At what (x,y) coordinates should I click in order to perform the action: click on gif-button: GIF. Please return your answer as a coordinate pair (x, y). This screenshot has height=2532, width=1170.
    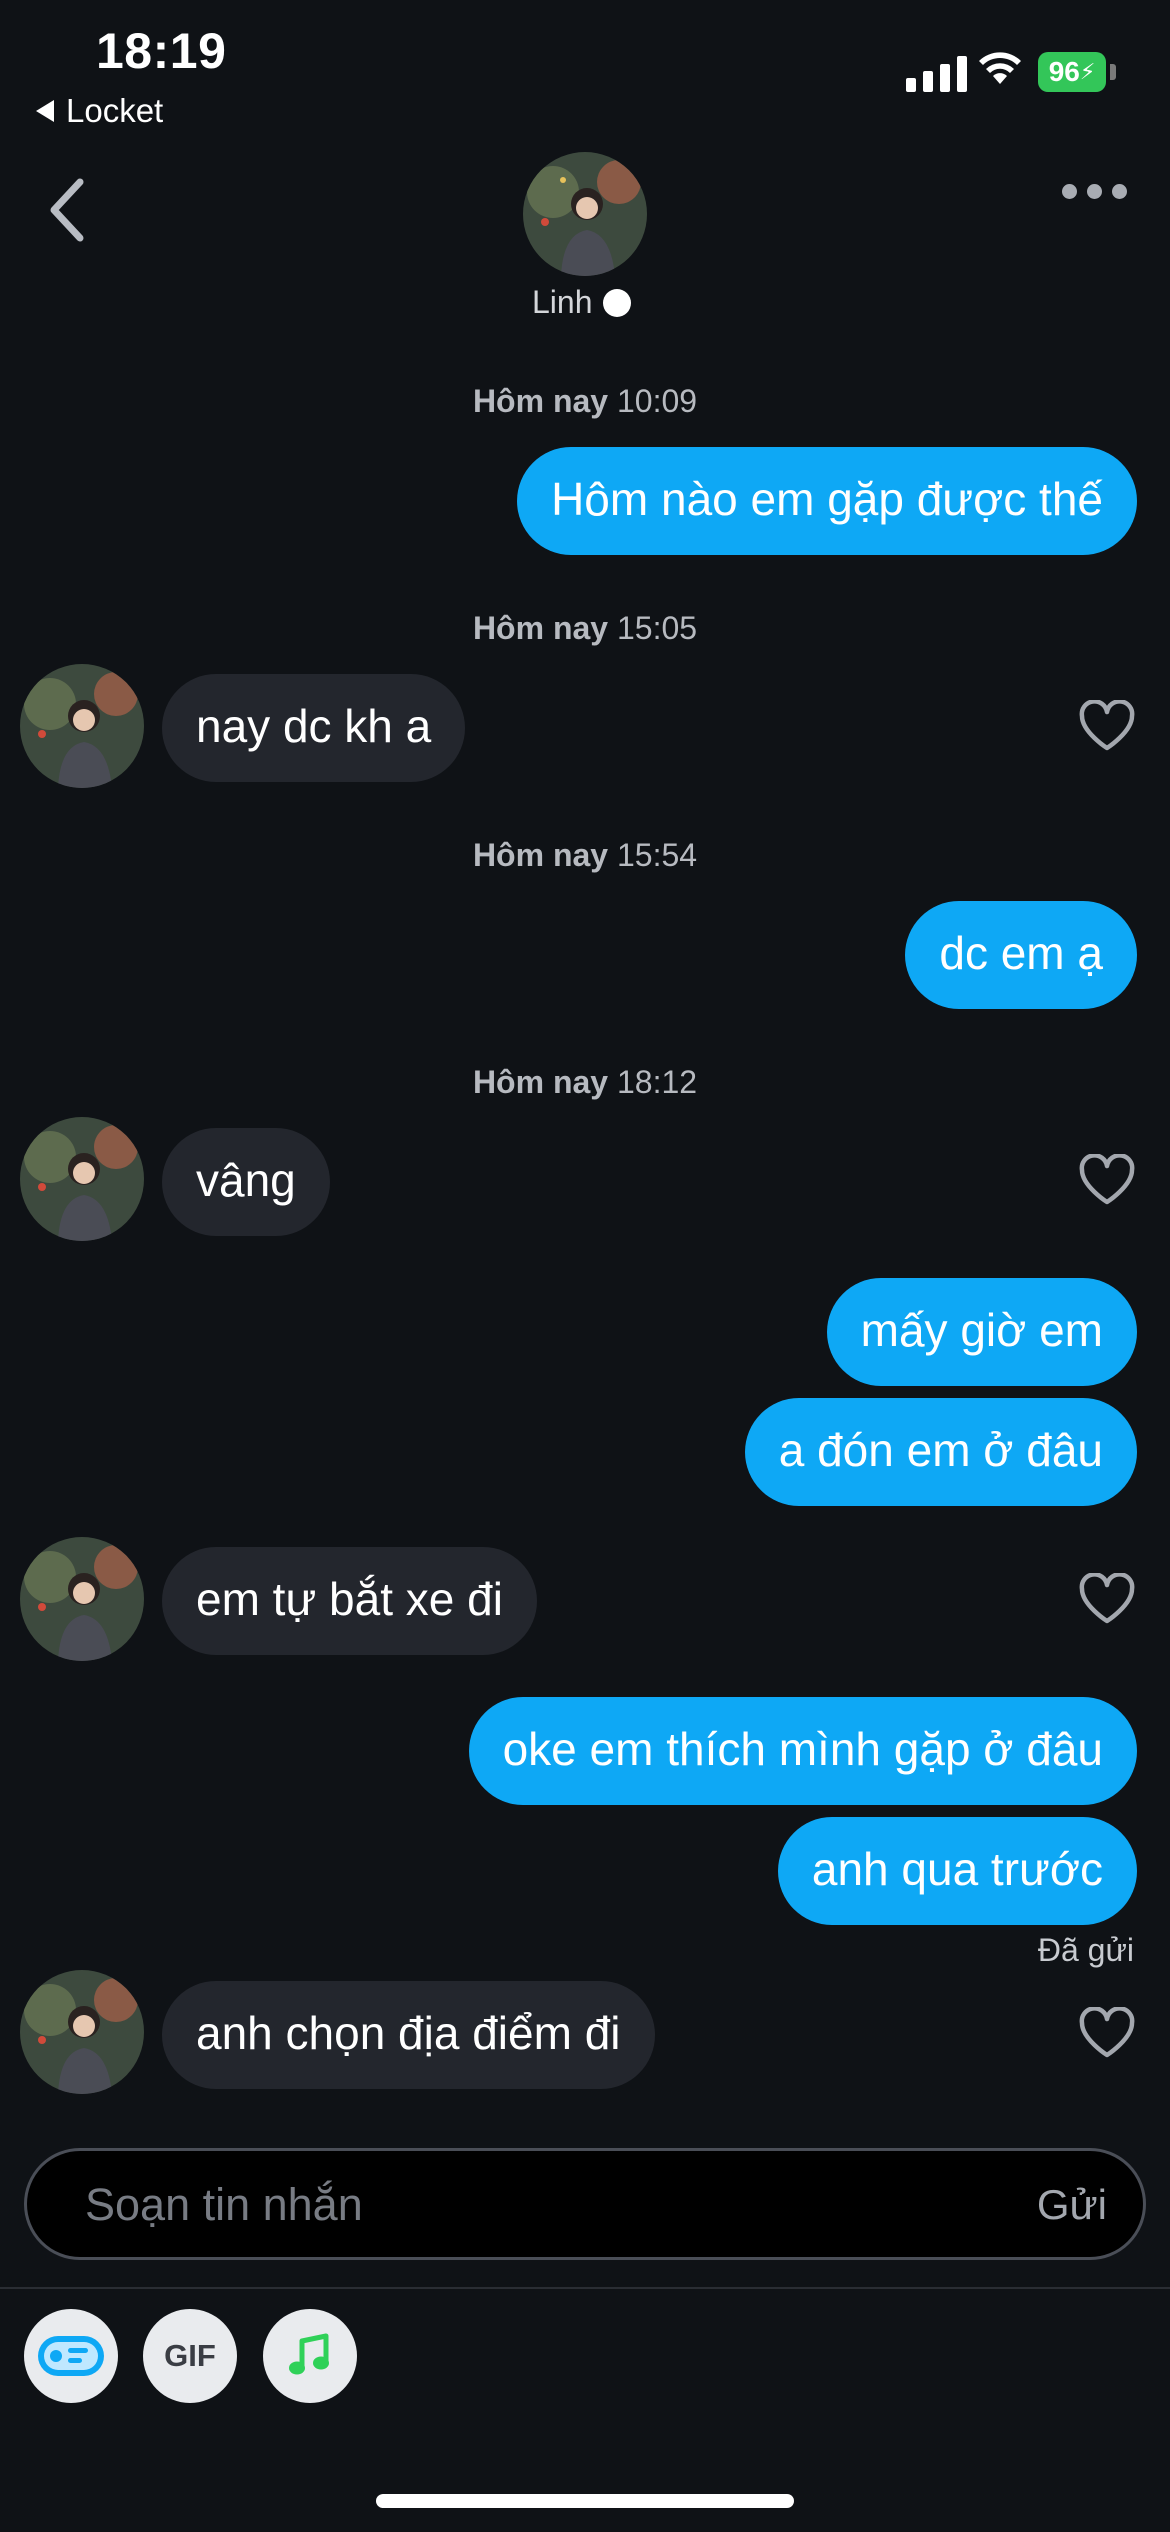
    Looking at the image, I should click on (190, 2356).